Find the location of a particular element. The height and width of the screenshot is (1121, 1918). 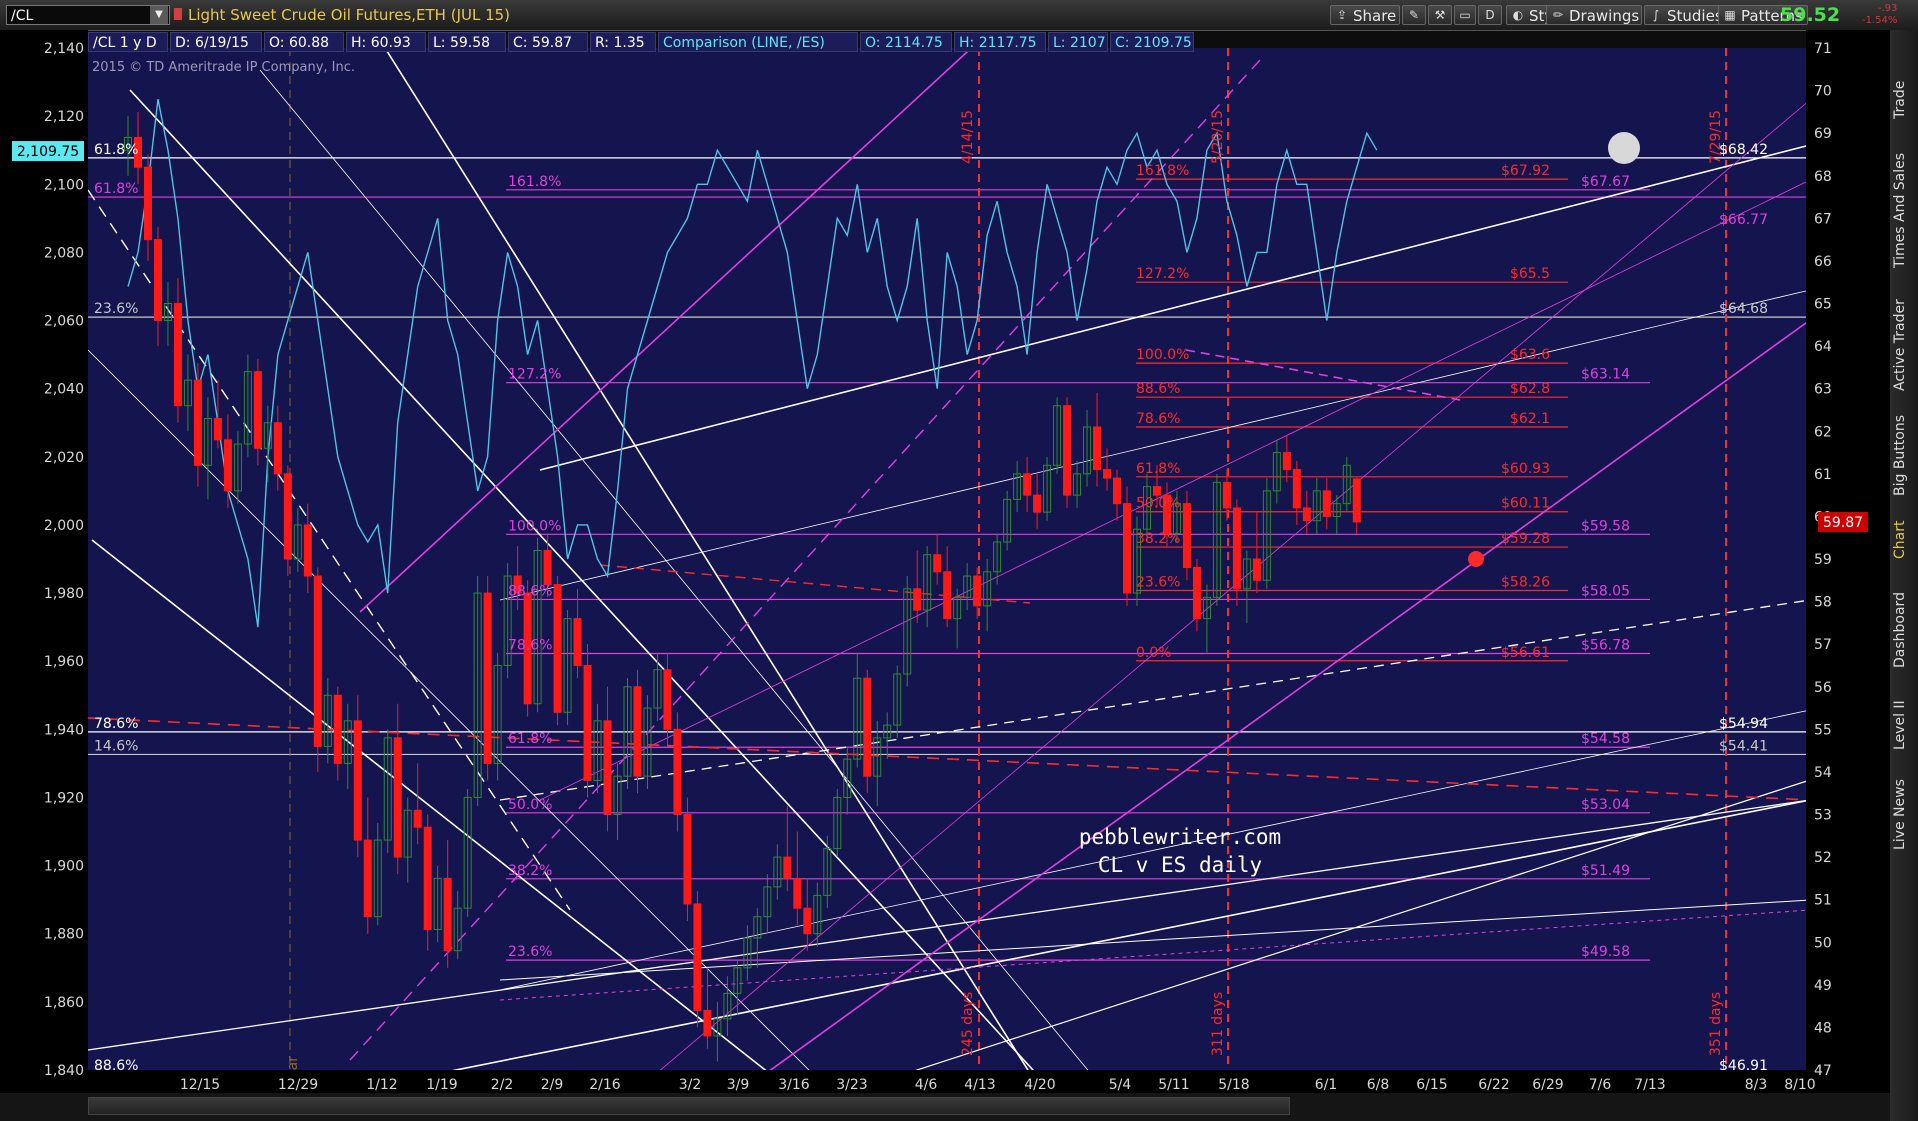

x-tick-label: 3/23 is located at coordinates (851, 1085).